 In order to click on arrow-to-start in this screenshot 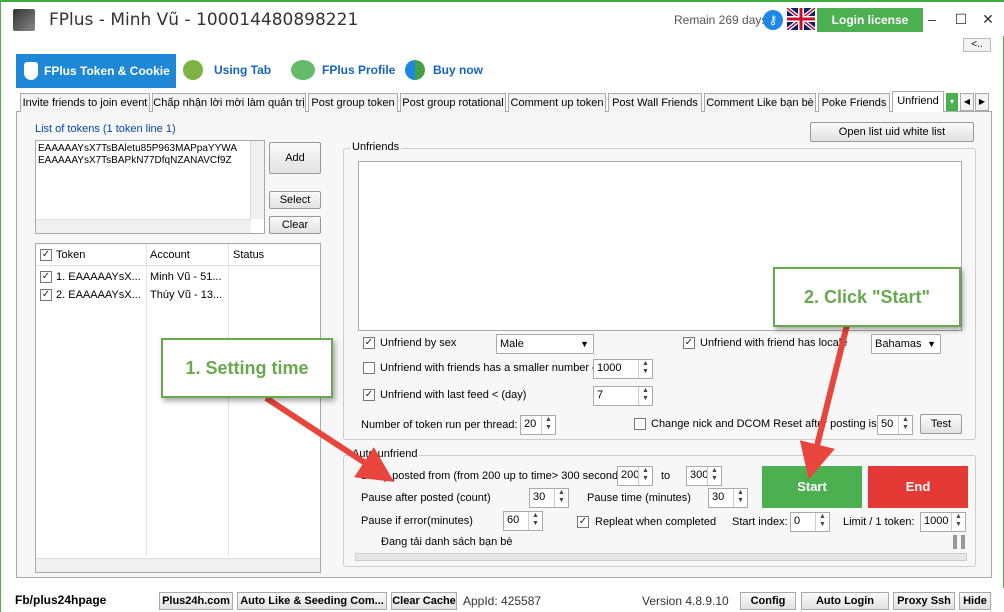, I will do `click(824, 402)`.